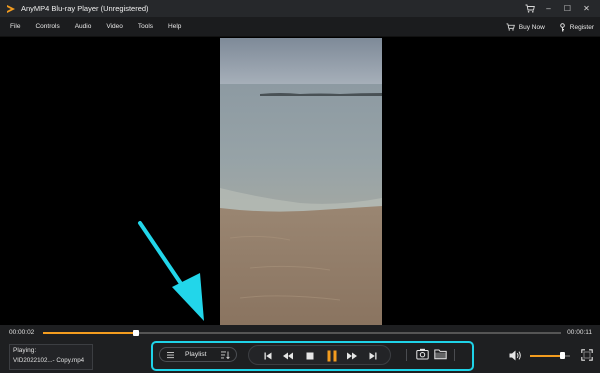 The width and height of the screenshot is (600, 373). I want to click on buy-now-label: Buy Now, so click(531, 27).